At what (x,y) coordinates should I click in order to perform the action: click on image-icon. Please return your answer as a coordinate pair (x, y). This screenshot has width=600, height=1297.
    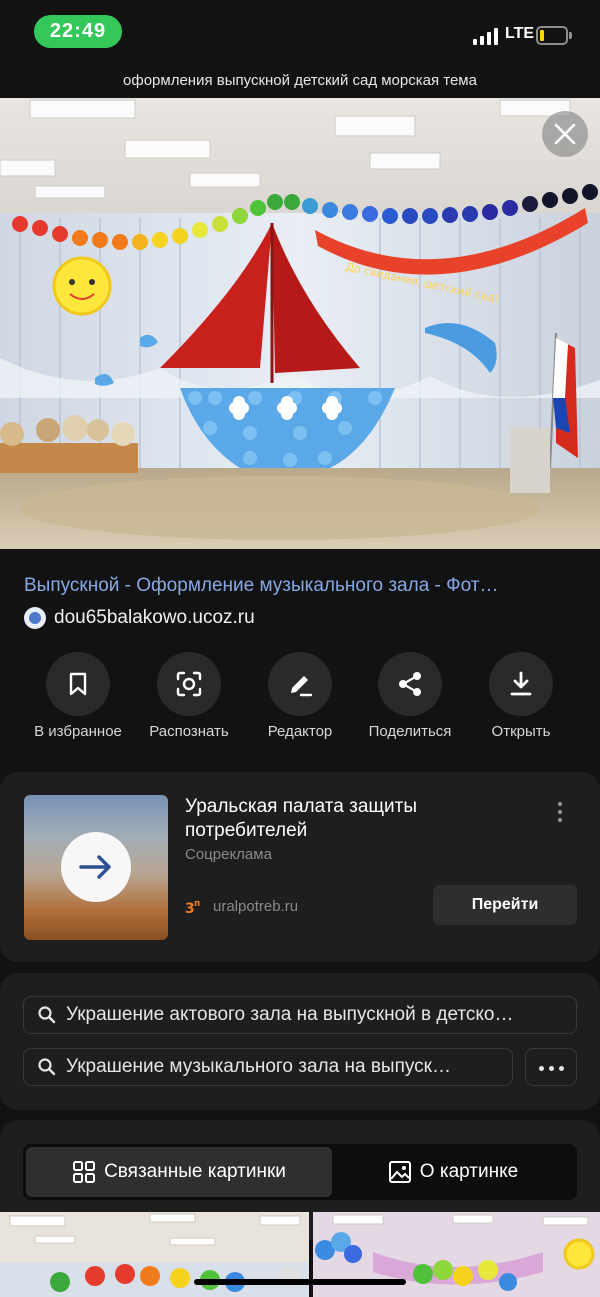
    Looking at the image, I should click on (399, 1172).